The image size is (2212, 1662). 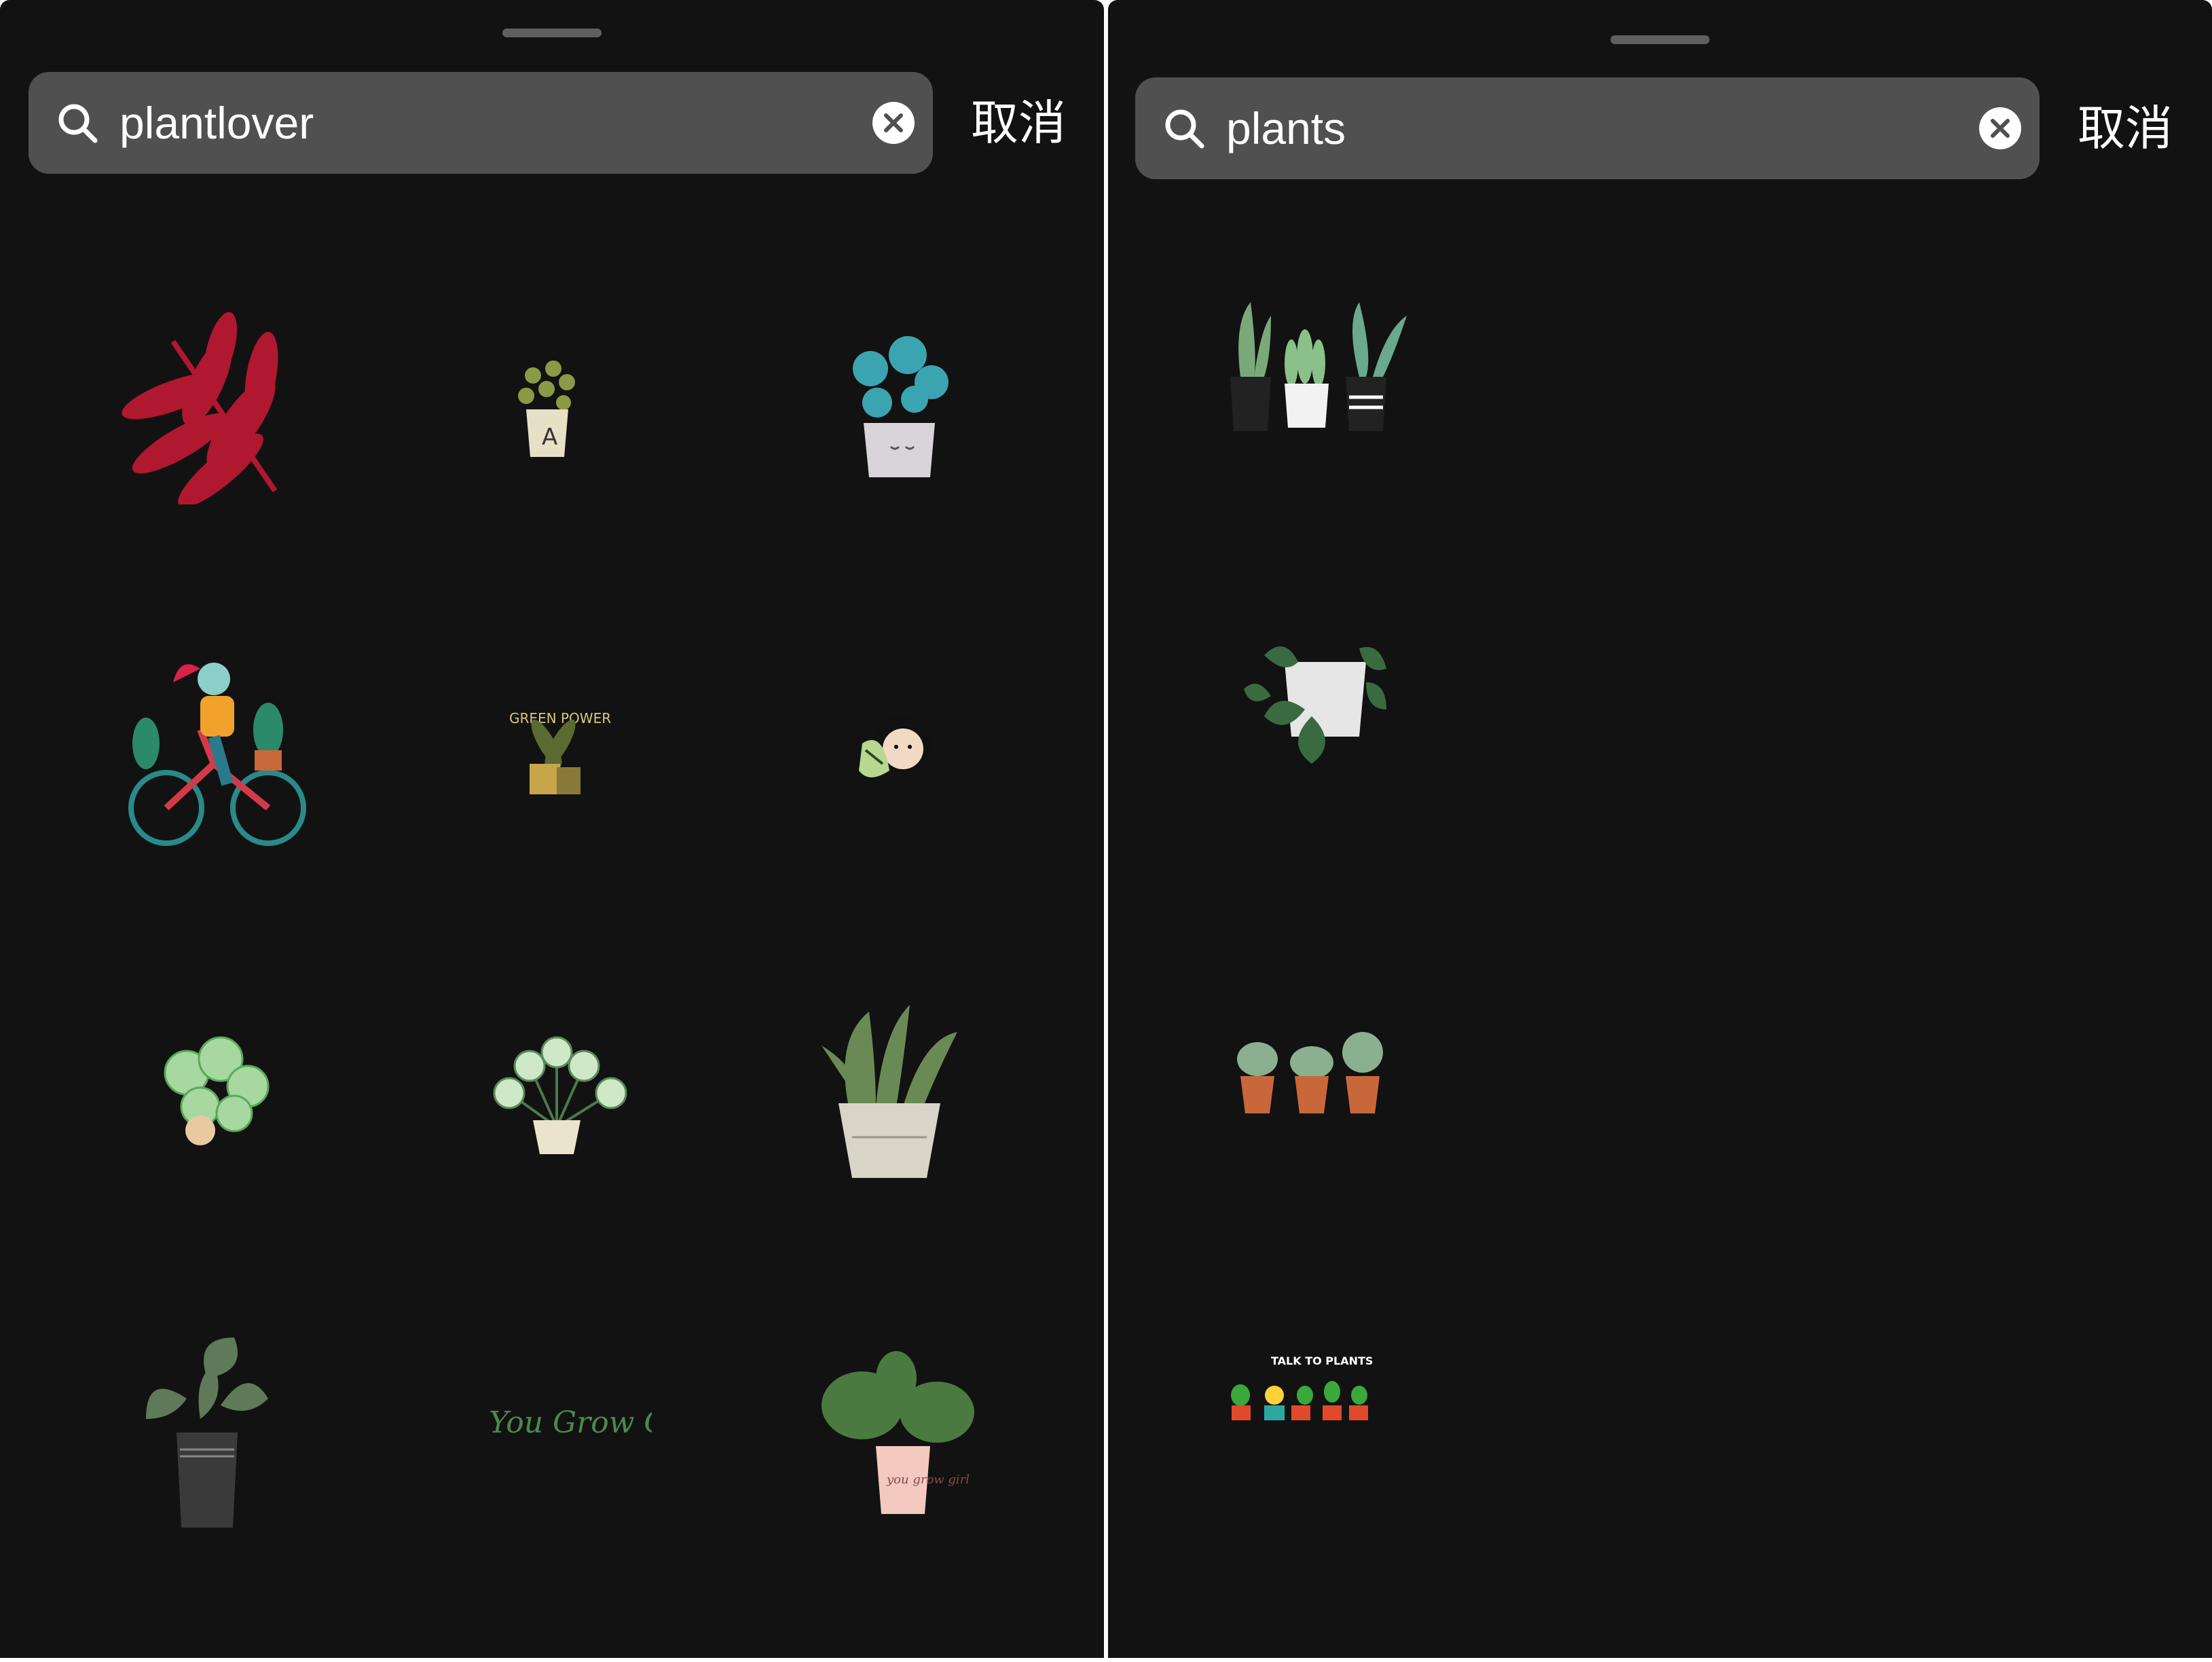 I want to click on sticker-teal-pilea, so click(x=897, y=403).